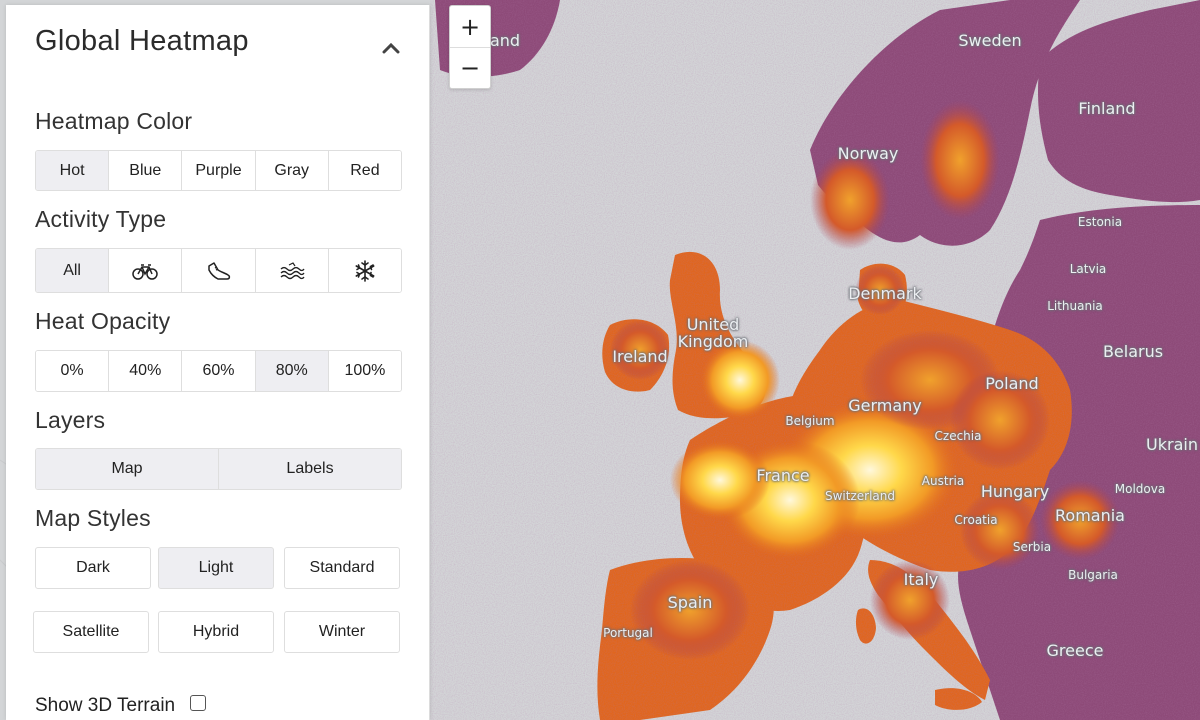 The image size is (1200, 720). I want to click on opacity-option-60: 60%, so click(219, 371).